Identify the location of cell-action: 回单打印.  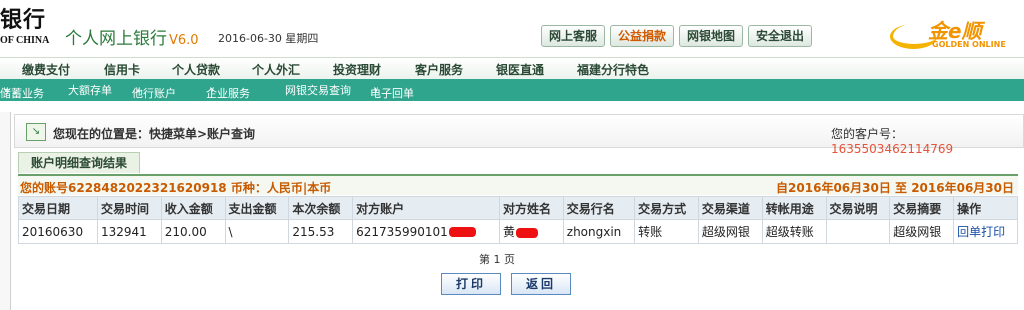
(985, 231).